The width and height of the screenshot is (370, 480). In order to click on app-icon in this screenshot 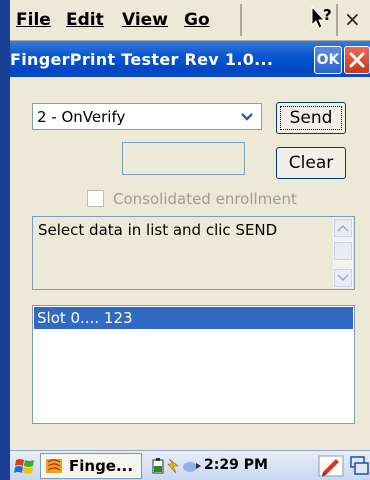, I will do `click(54, 466)`.